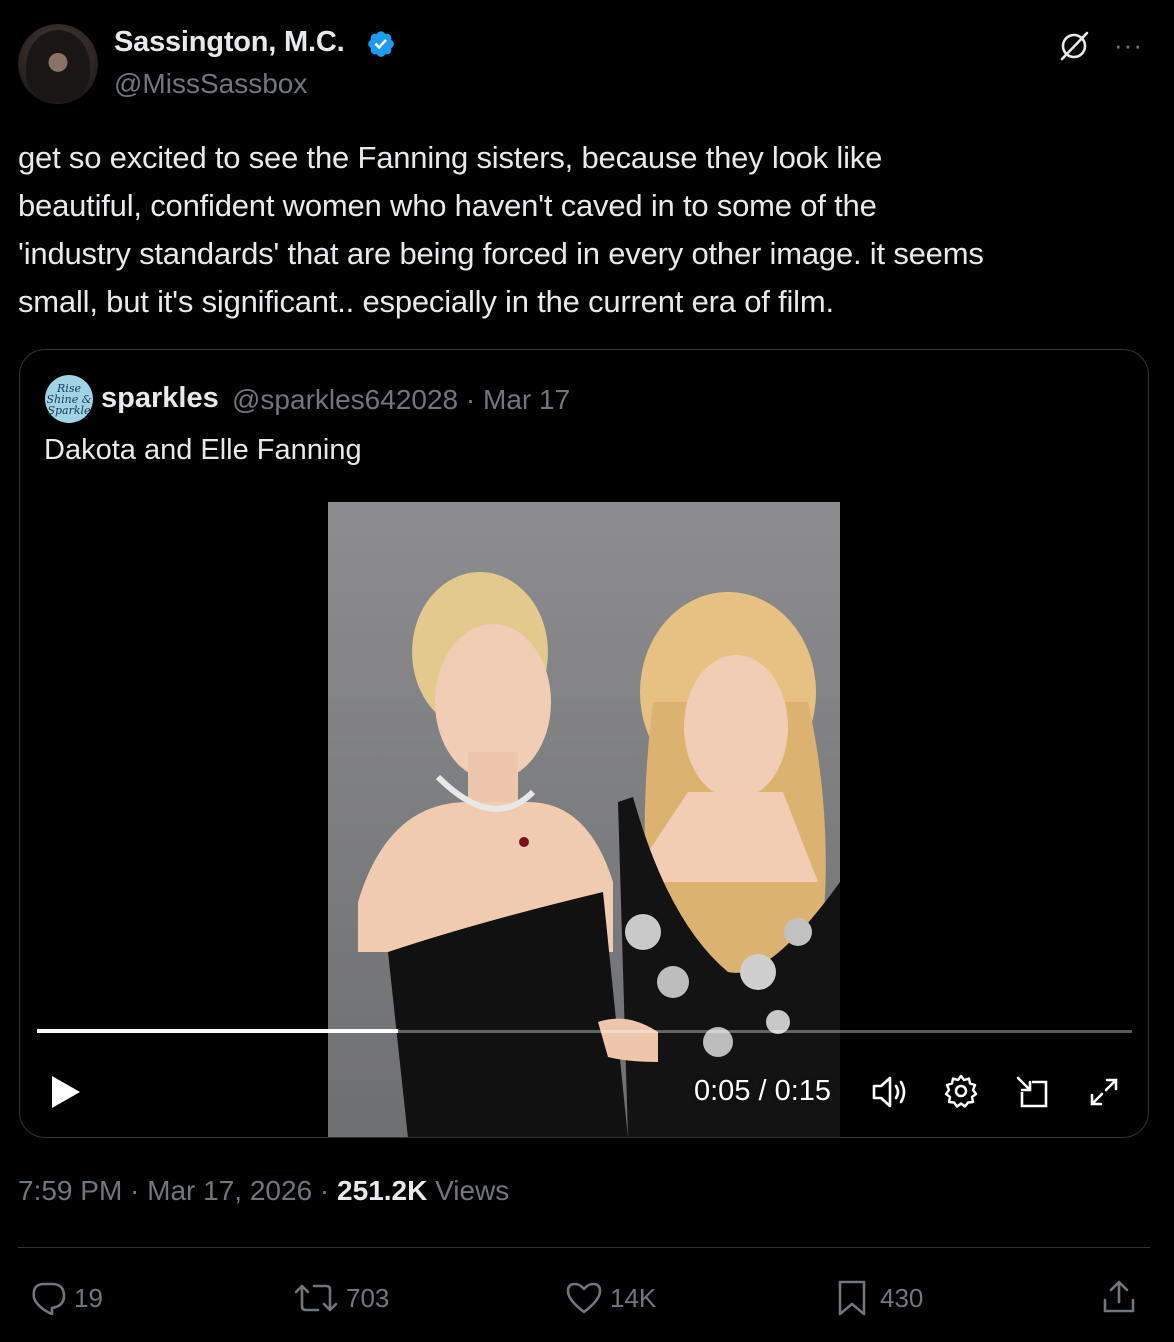 The height and width of the screenshot is (1342, 1174). What do you see at coordinates (468, 1190) in the screenshot?
I see `views-label: Views` at bounding box center [468, 1190].